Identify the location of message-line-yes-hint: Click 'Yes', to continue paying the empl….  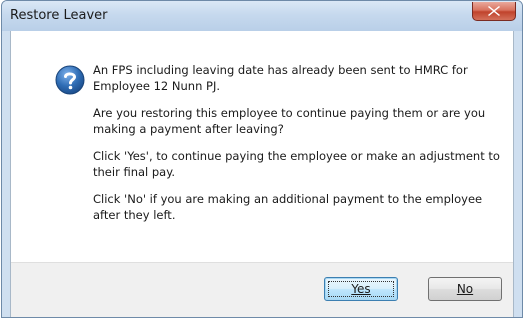
(296, 164).